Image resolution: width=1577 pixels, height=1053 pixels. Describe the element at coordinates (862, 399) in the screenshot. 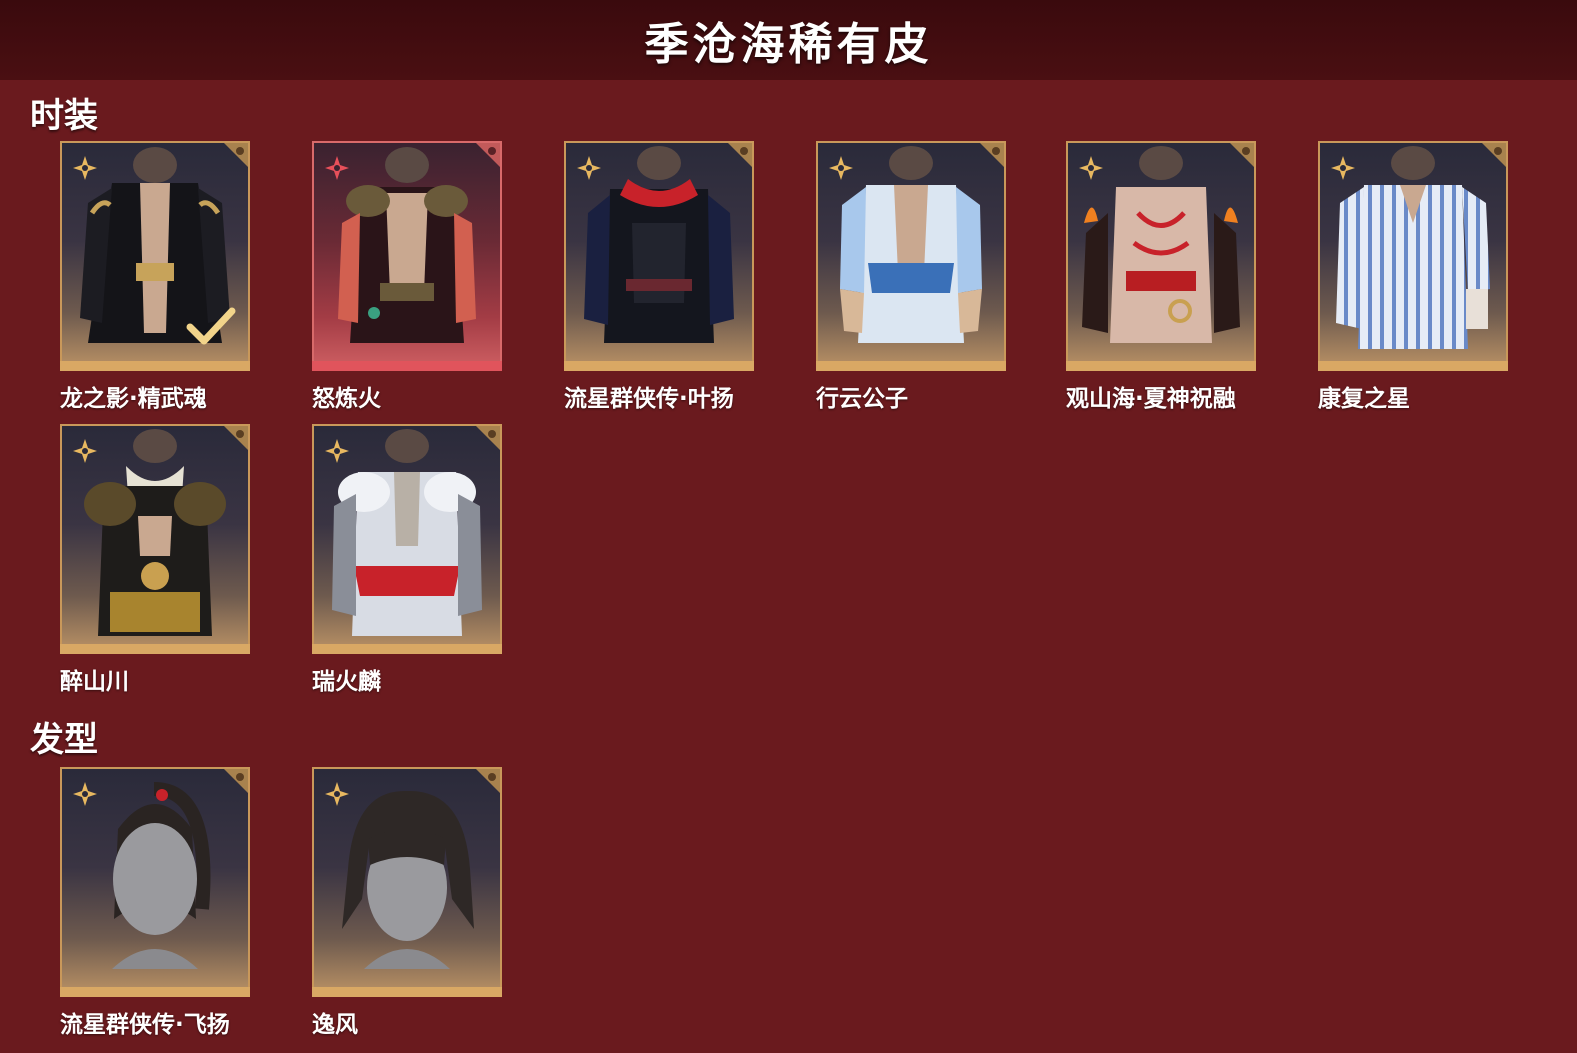

I see `item-name: 行云公子` at that location.